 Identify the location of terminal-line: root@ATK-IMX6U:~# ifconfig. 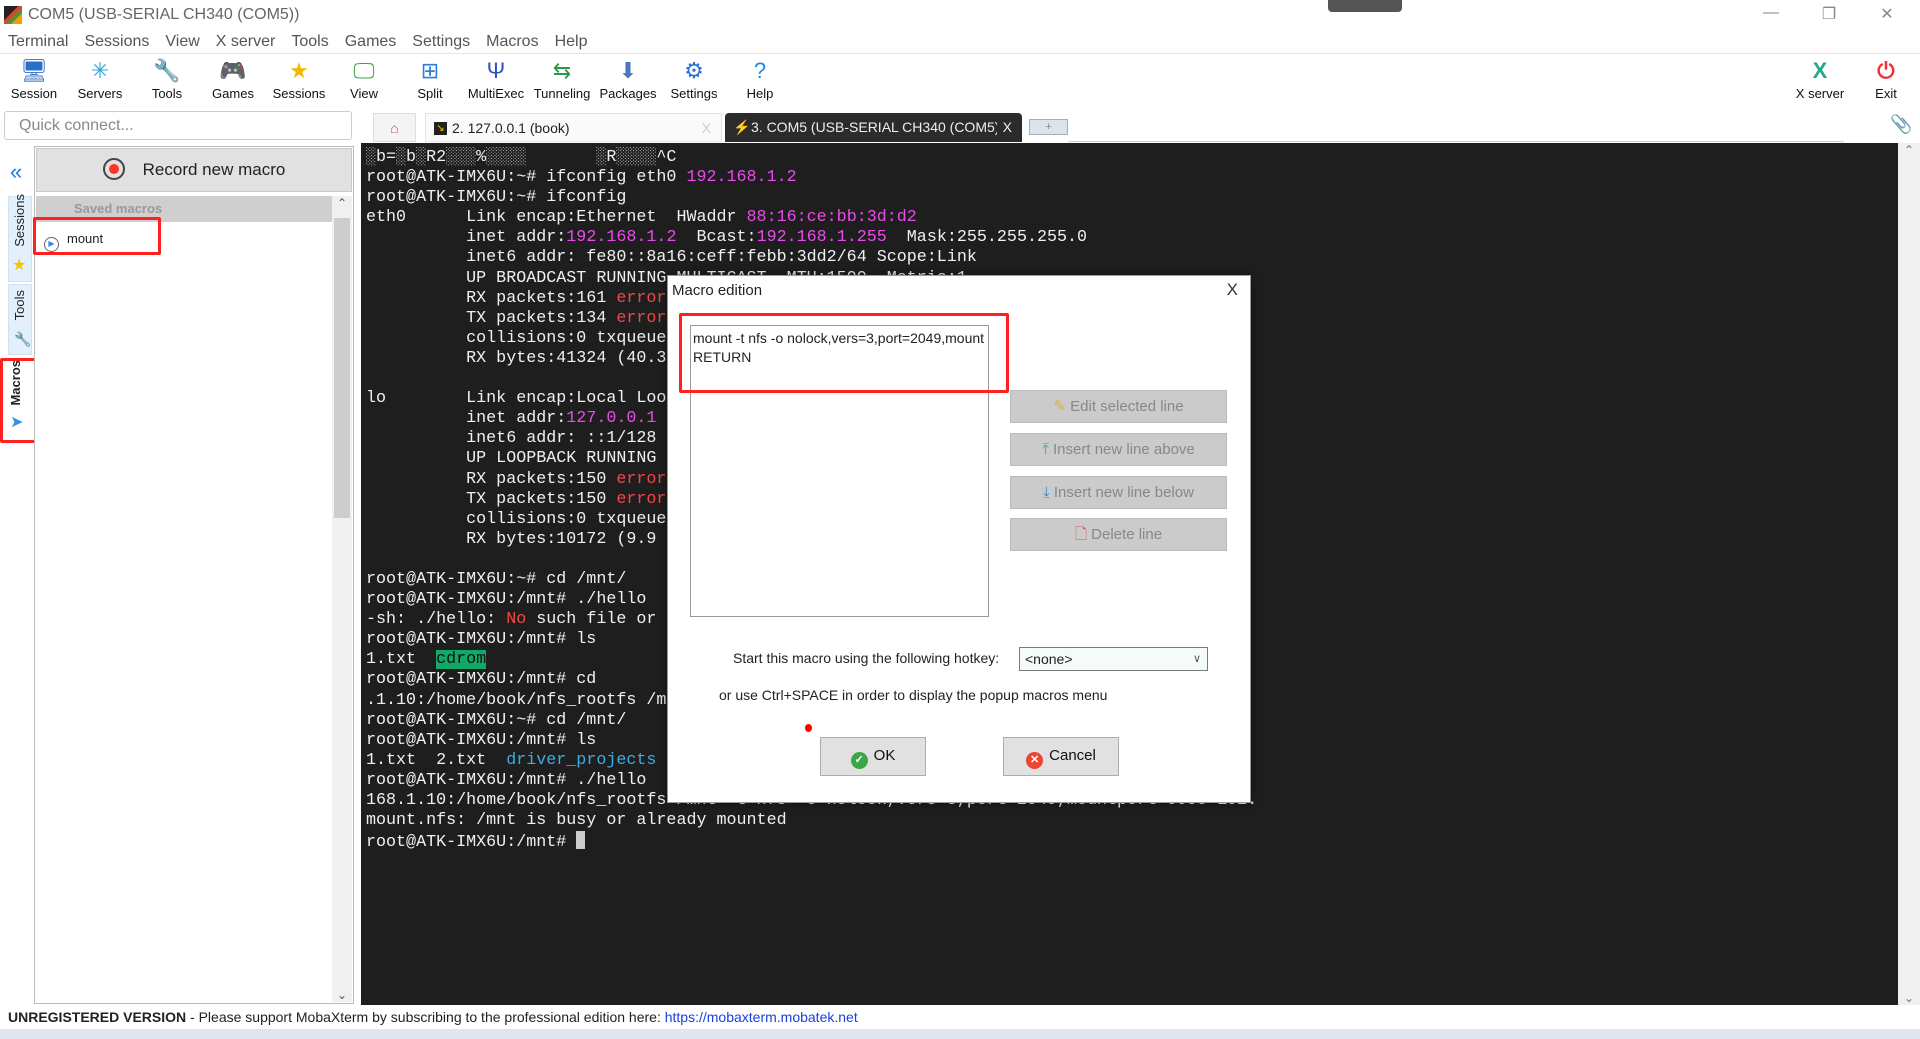
(811, 198).